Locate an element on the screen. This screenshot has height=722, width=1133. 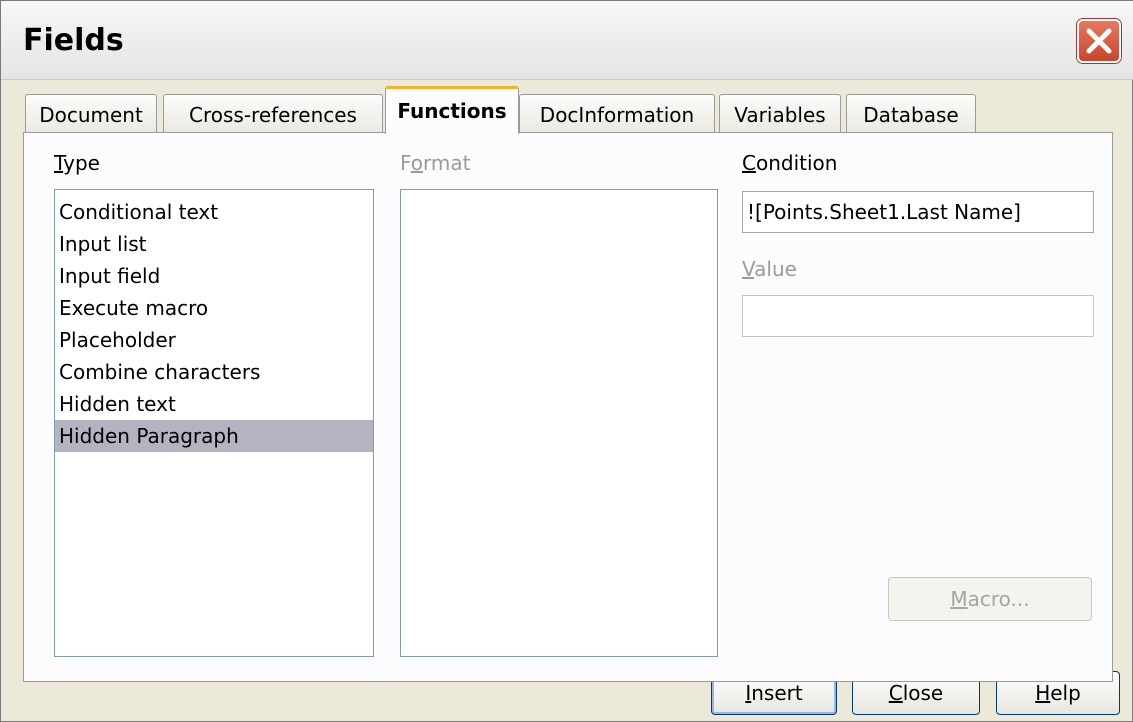
dialog-title: Fields is located at coordinates (73, 40).